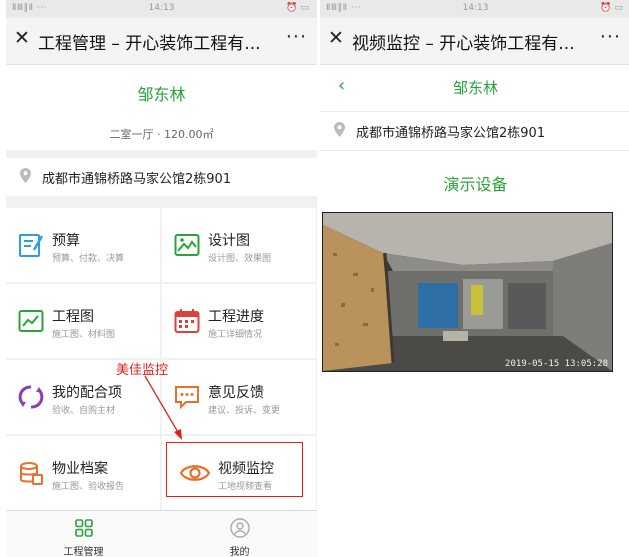 The height and width of the screenshot is (557, 629). What do you see at coordinates (244, 411) in the screenshot?
I see `tile-subtitle: 建议、投诉、变更` at bounding box center [244, 411].